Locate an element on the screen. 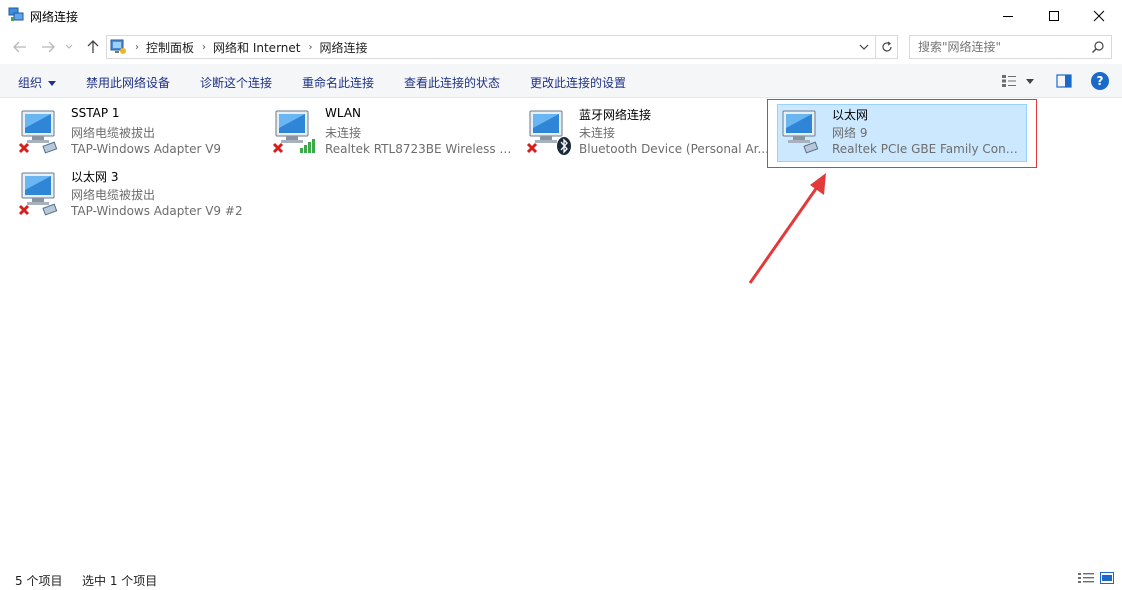  search-icon is located at coordinates (1098, 47).